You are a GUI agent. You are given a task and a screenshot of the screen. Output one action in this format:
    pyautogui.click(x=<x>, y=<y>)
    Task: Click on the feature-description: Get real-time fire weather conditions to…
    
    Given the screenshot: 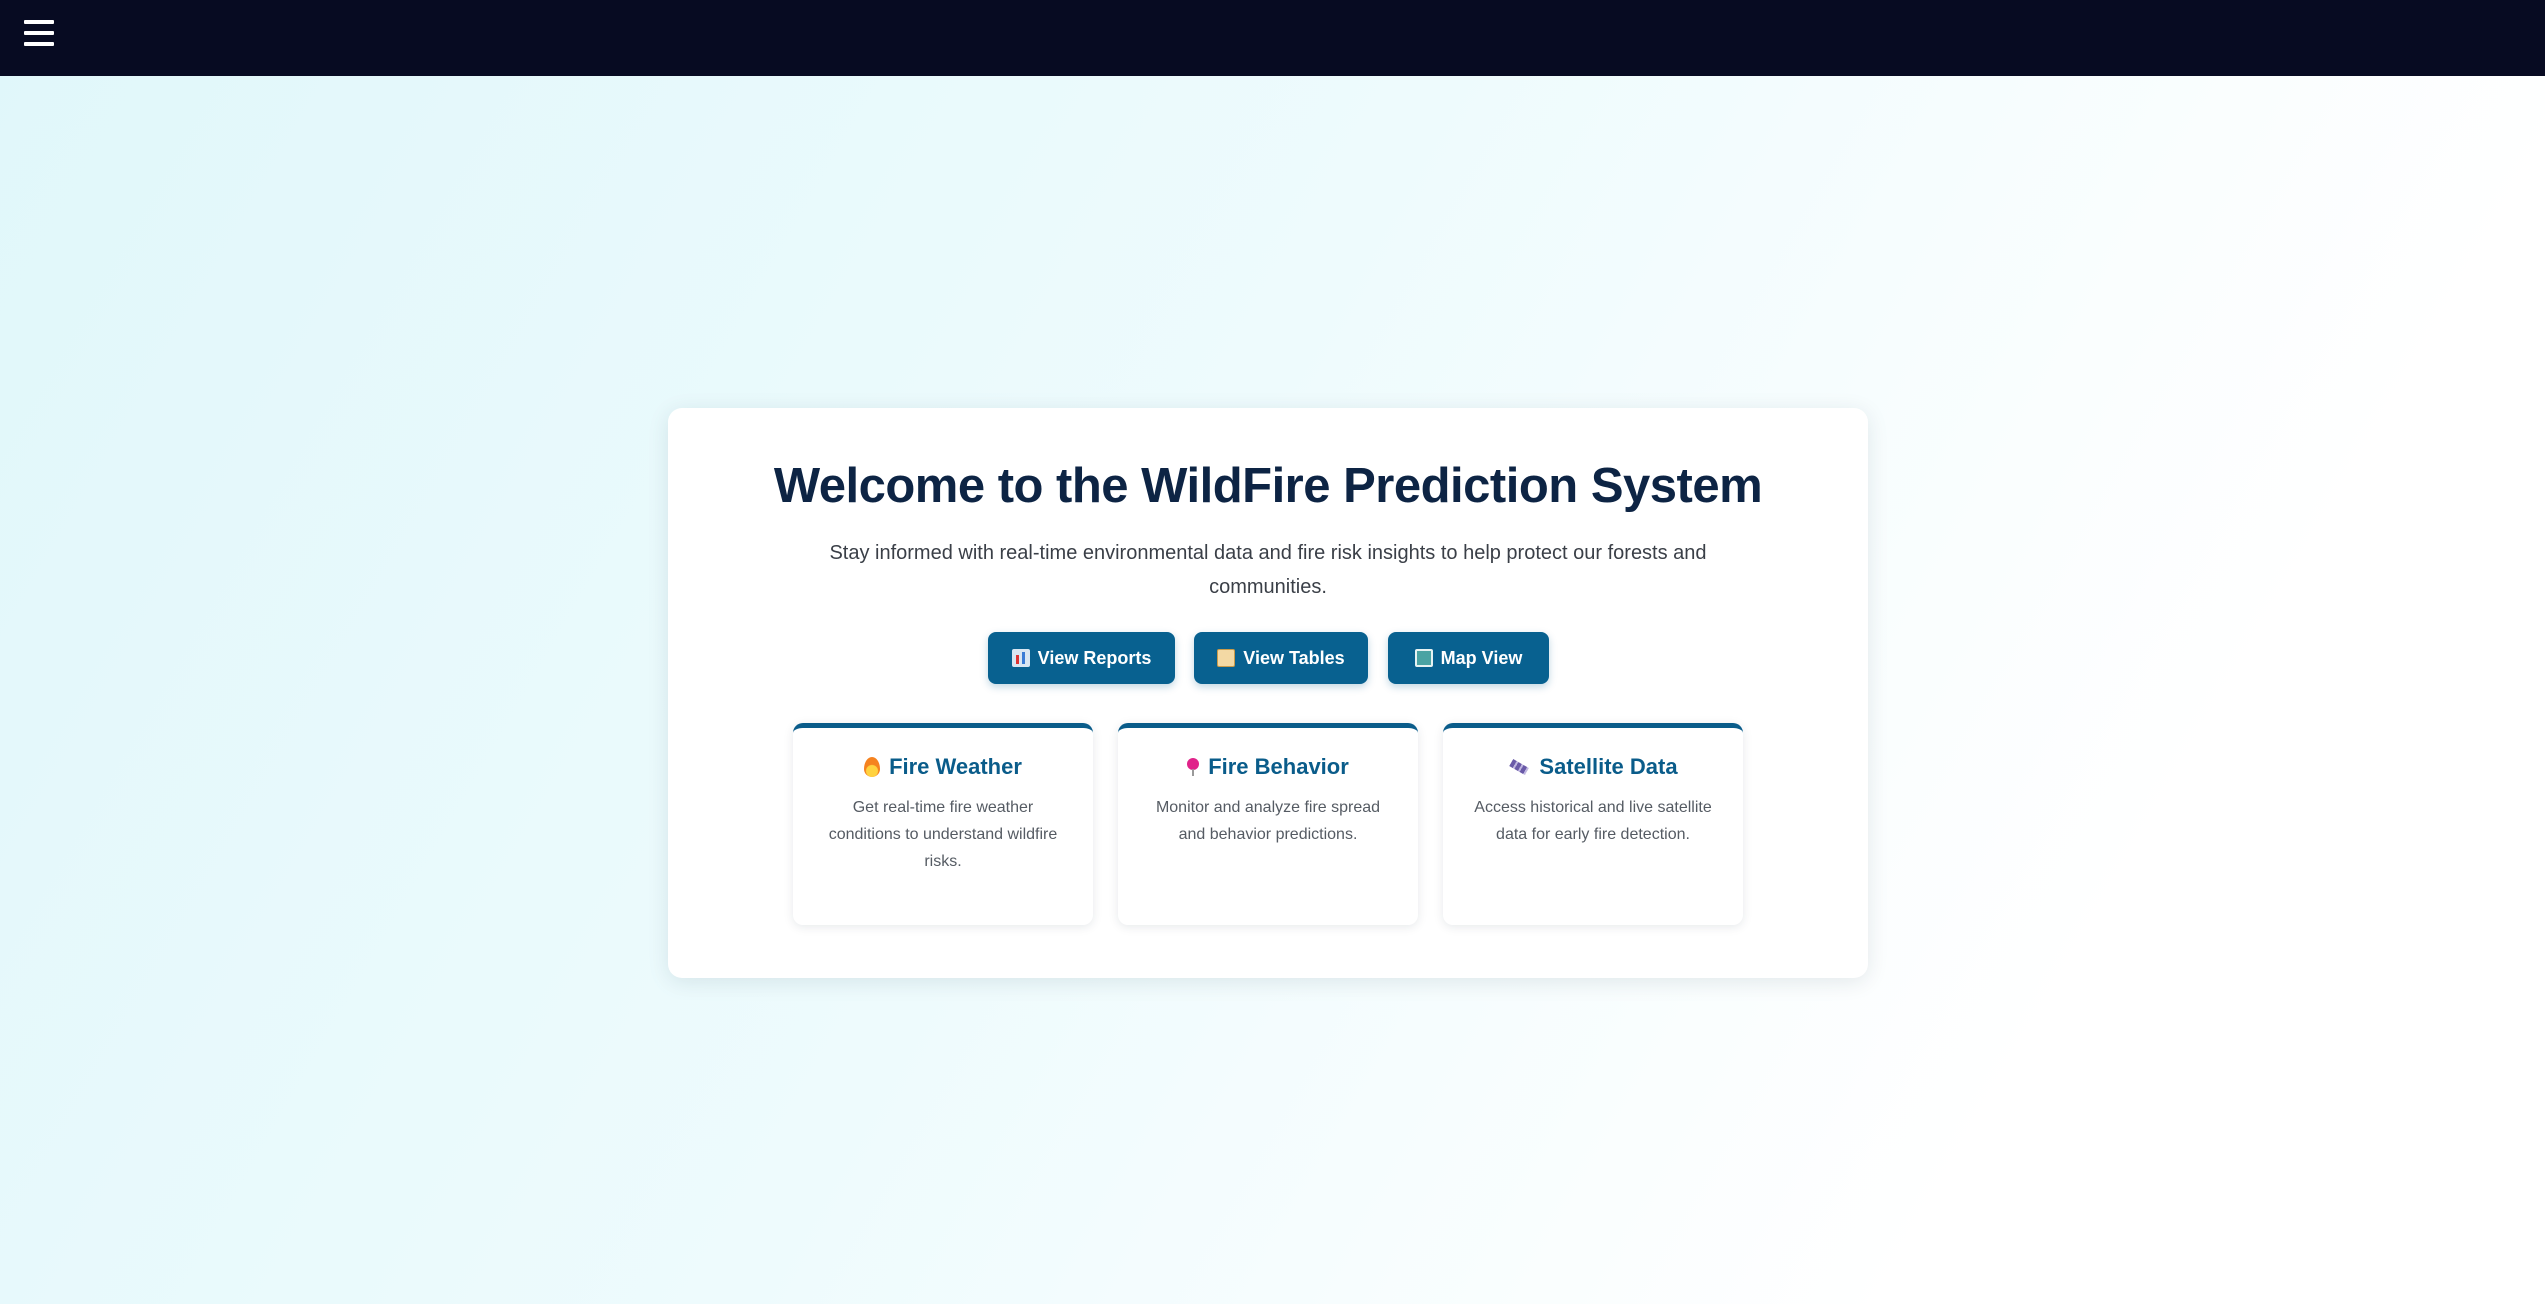 What is the action you would take?
    pyautogui.click(x=943, y=834)
    